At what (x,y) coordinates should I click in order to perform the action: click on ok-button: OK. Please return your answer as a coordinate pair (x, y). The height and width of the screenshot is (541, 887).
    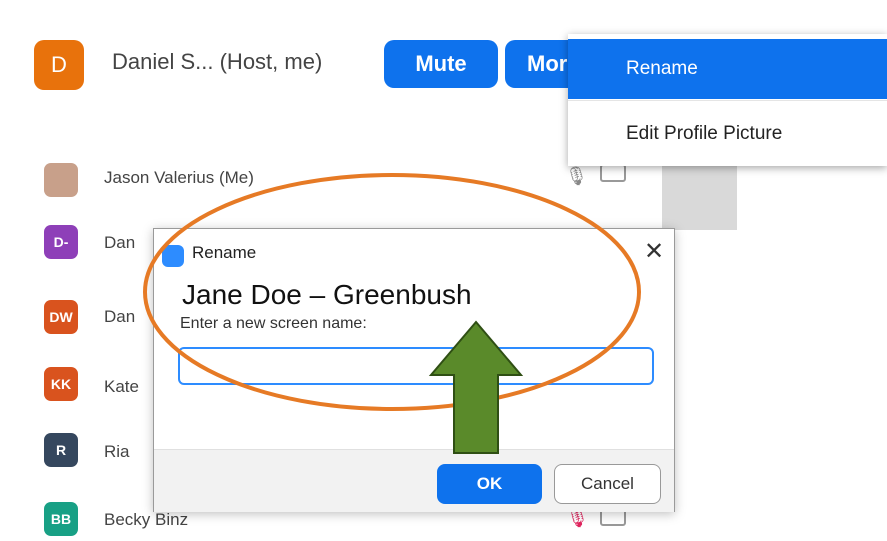
    Looking at the image, I should click on (489, 484).